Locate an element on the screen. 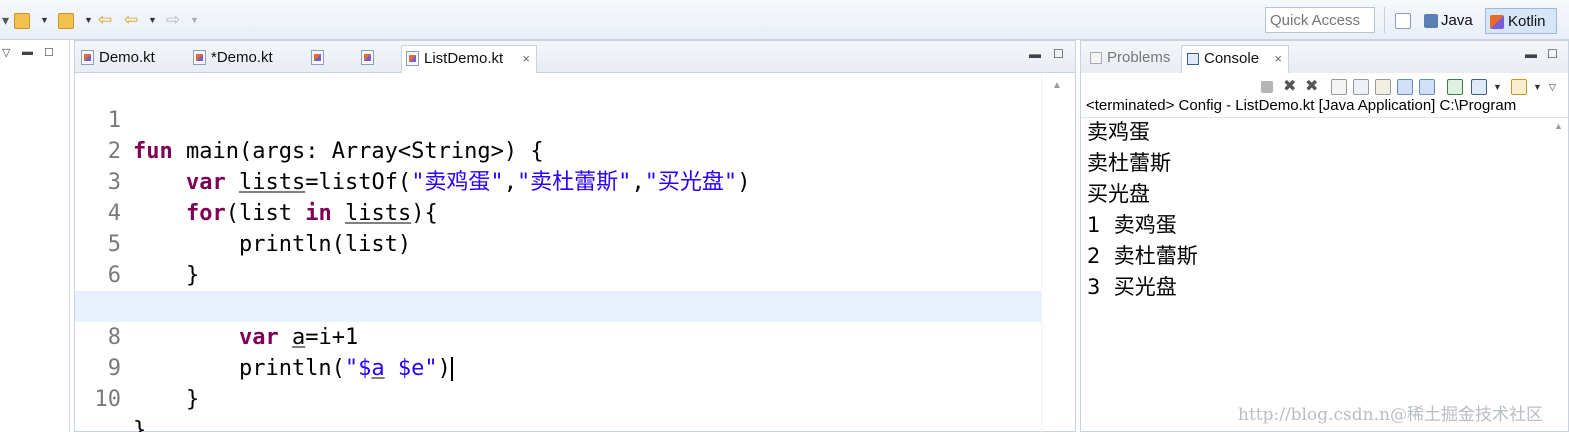 The image size is (1569, 432). code-line: 10 } is located at coordinates (558, 392).